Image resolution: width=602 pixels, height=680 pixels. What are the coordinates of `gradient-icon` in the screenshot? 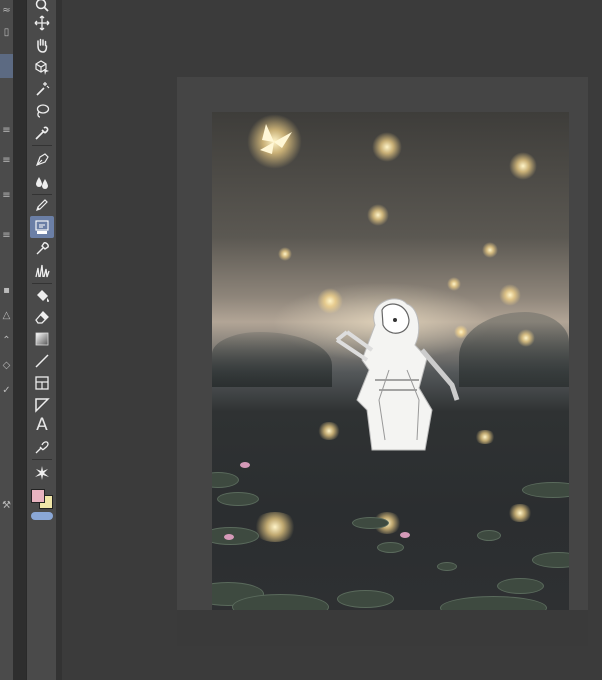 It's located at (42, 339).